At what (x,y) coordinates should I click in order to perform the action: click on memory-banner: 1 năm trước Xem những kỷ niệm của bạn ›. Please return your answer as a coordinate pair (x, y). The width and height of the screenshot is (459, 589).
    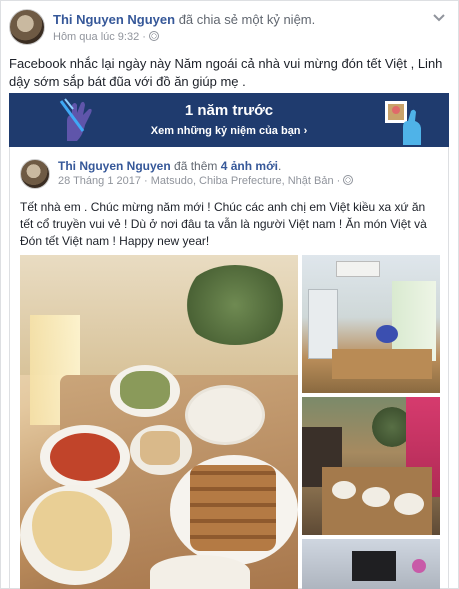
    Looking at the image, I should click on (229, 120).